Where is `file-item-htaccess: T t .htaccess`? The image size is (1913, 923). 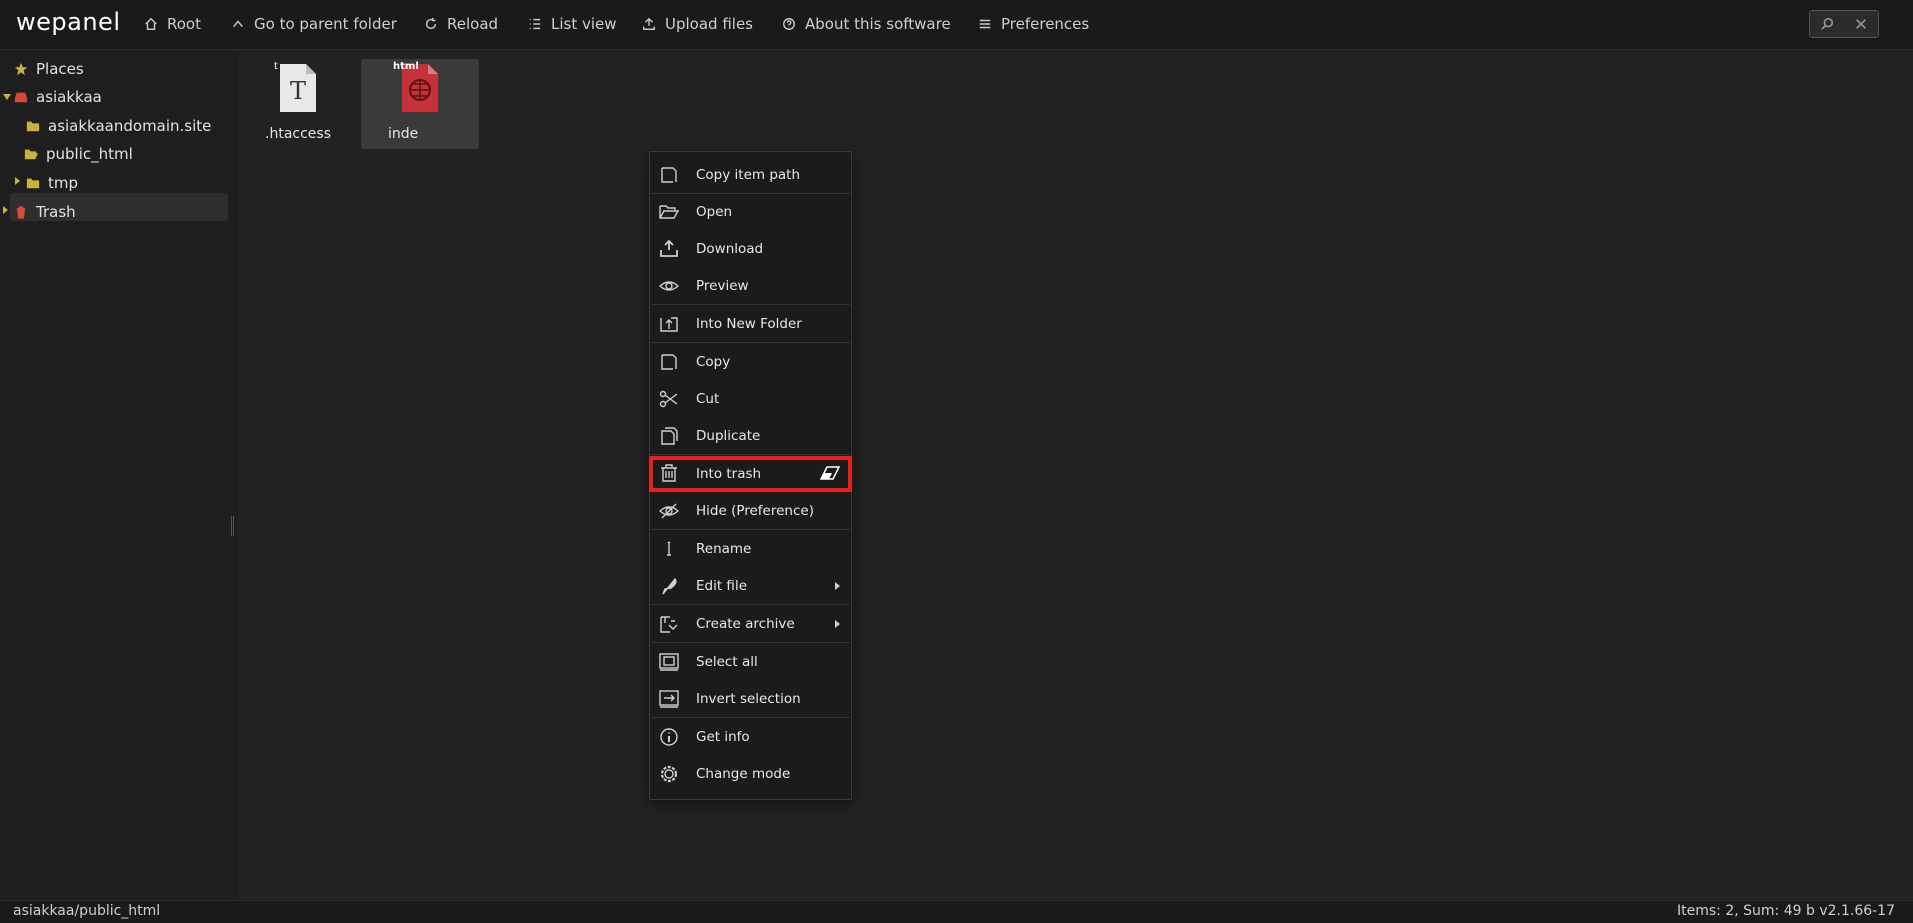
file-item-htaccess: T t .htaccess is located at coordinates (298, 104).